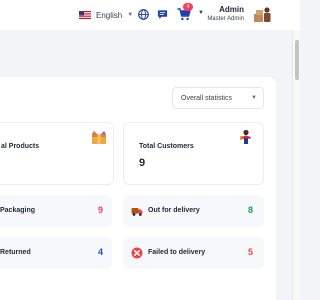 The height and width of the screenshot is (300, 320). Describe the element at coordinates (18, 210) in the screenshot. I see `packaging-label: Packaging` at that location.